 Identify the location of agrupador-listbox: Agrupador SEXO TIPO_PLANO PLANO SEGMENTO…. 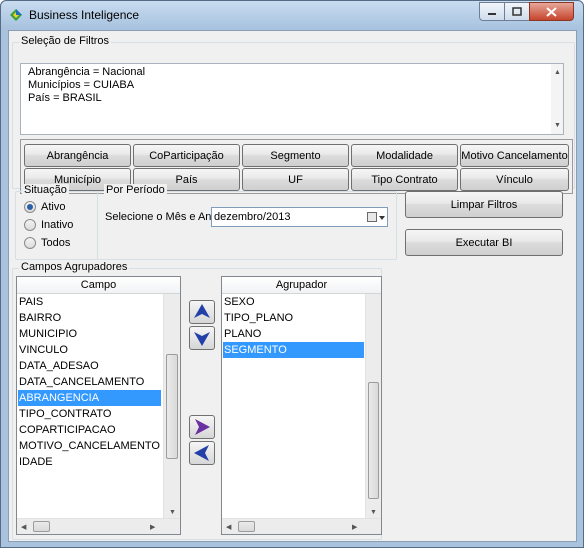
(301, 405).